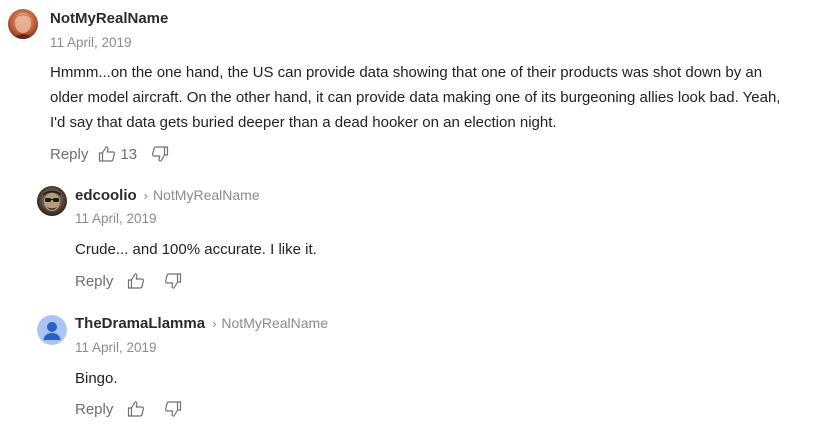 The width and height of the screenshot is (814, 426). I want to click on comment-actions: Reply 13, so click(109, 154).